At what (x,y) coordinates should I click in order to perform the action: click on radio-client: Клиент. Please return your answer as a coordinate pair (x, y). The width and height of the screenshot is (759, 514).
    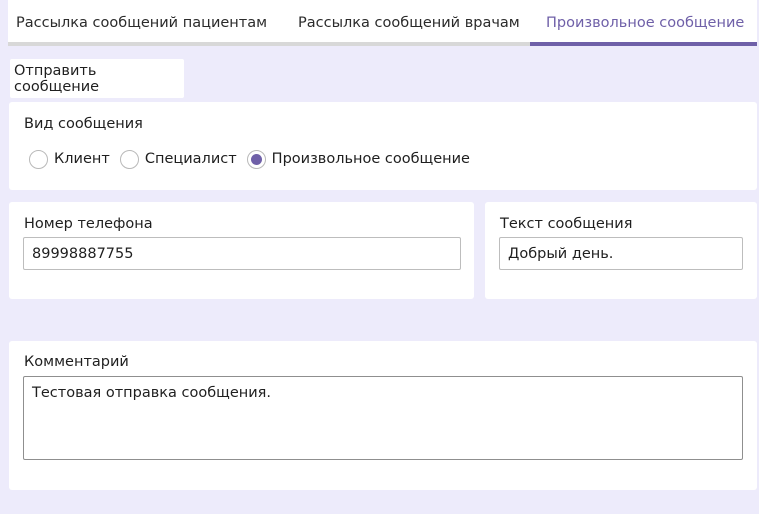
    Looking at the image, I should click on (69, 159).